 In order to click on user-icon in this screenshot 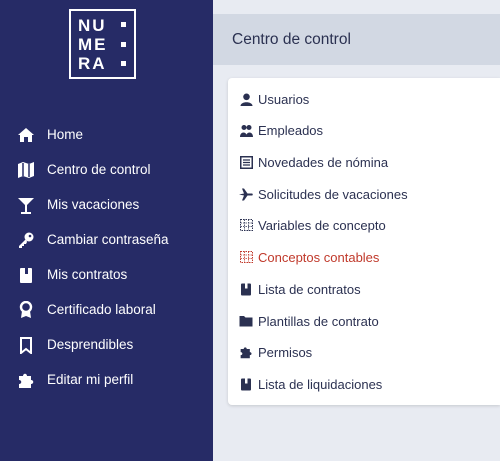, I will do `click(246, 99)`.